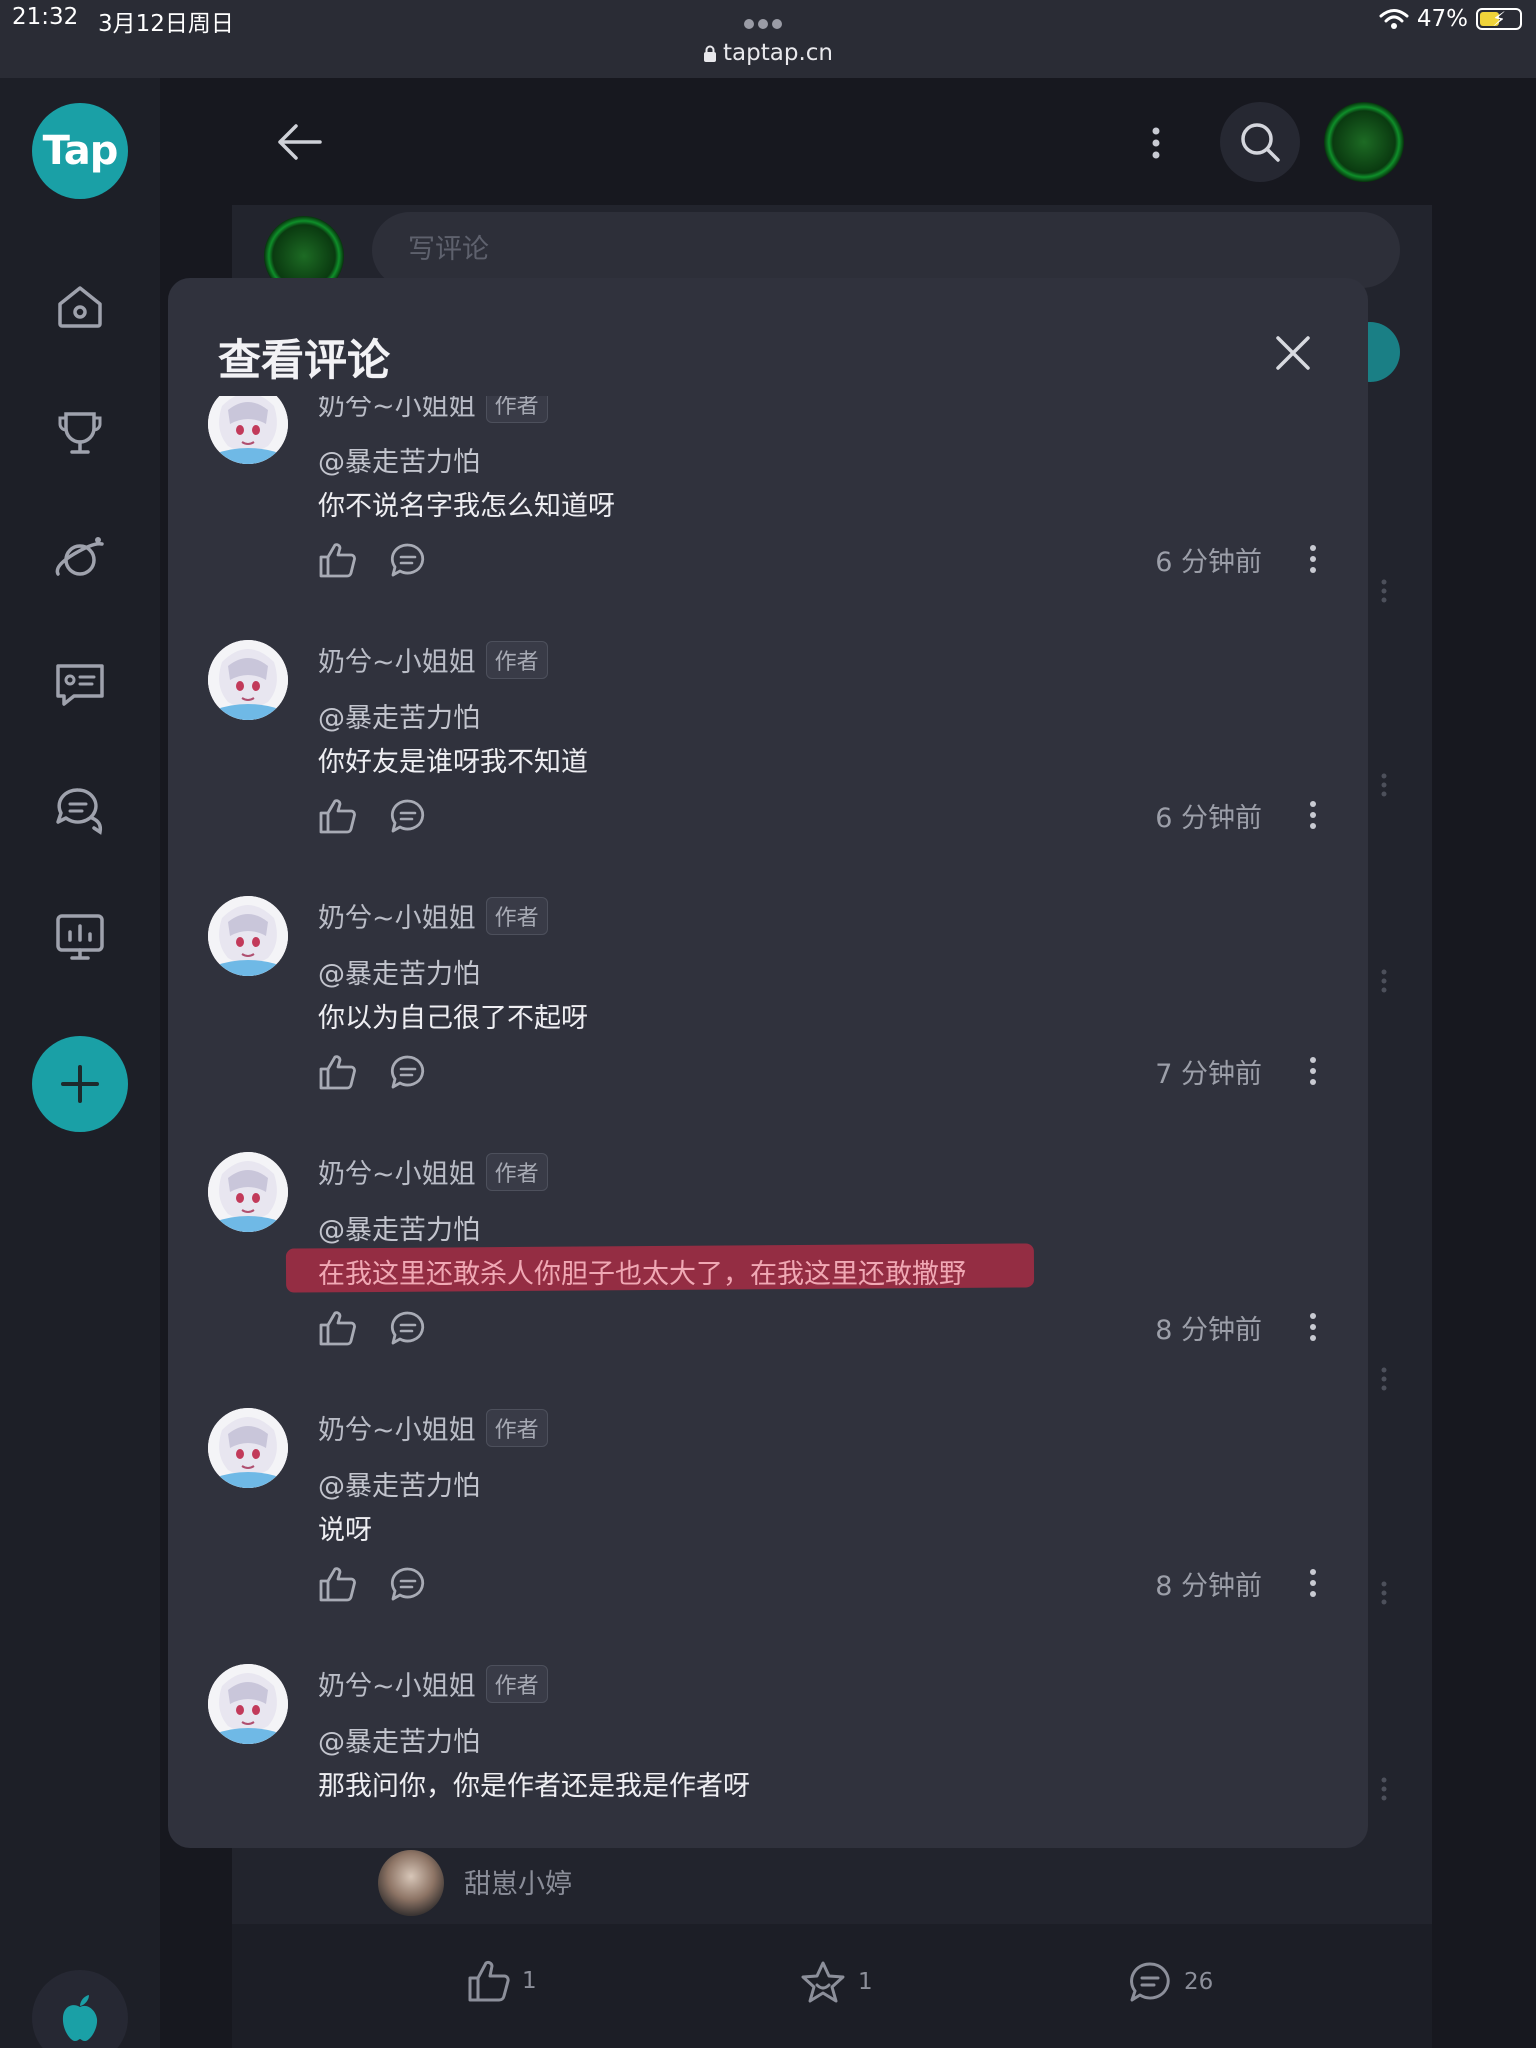 The image size is (1536, 2048). Describe the element at coordinates (865, 1982) in the screenshot. I see `favorite-count: 1` at that location.